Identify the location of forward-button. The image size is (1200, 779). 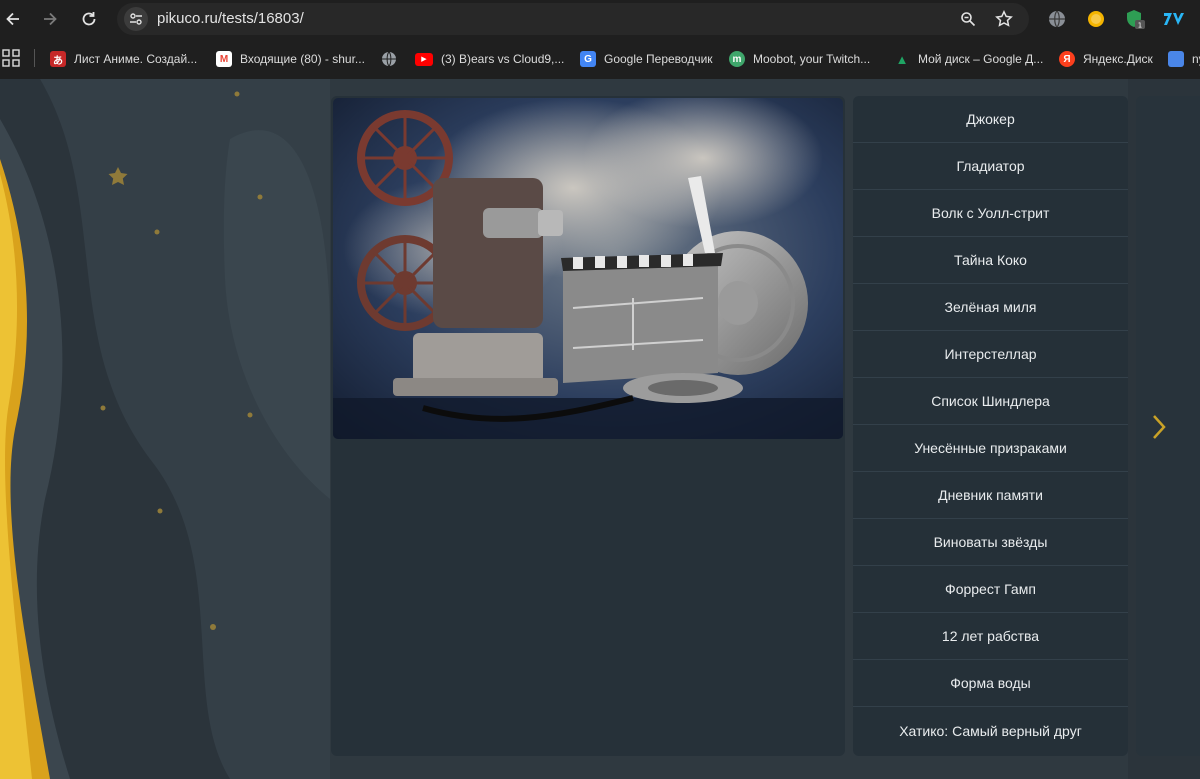
(50, 19).